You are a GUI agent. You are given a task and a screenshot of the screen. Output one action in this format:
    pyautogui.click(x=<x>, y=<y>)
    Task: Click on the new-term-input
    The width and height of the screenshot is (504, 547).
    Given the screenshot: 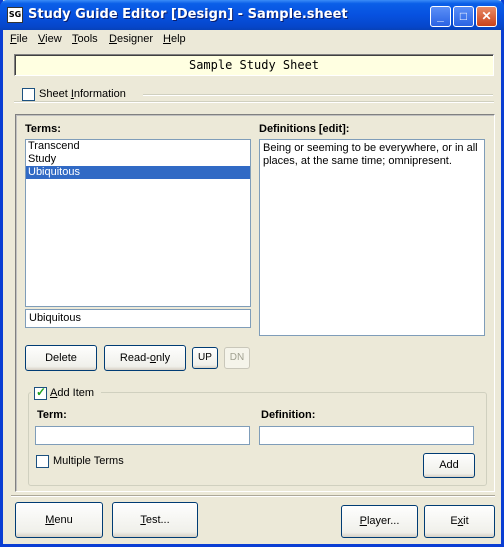 What is the action you would take?
    pyautogui.click(x=142, y=435)
    